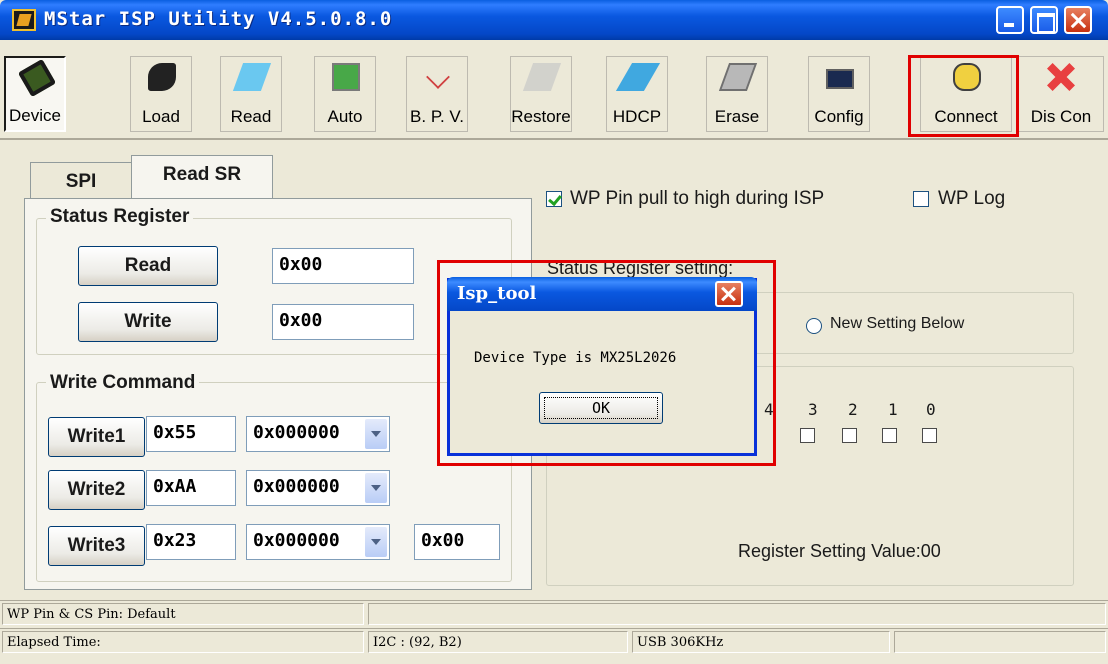 The image size is (1108, 664). Describe the element at coordinates (123, 383) in the screenshot. I see `write-command-title: Write Command` at that location.